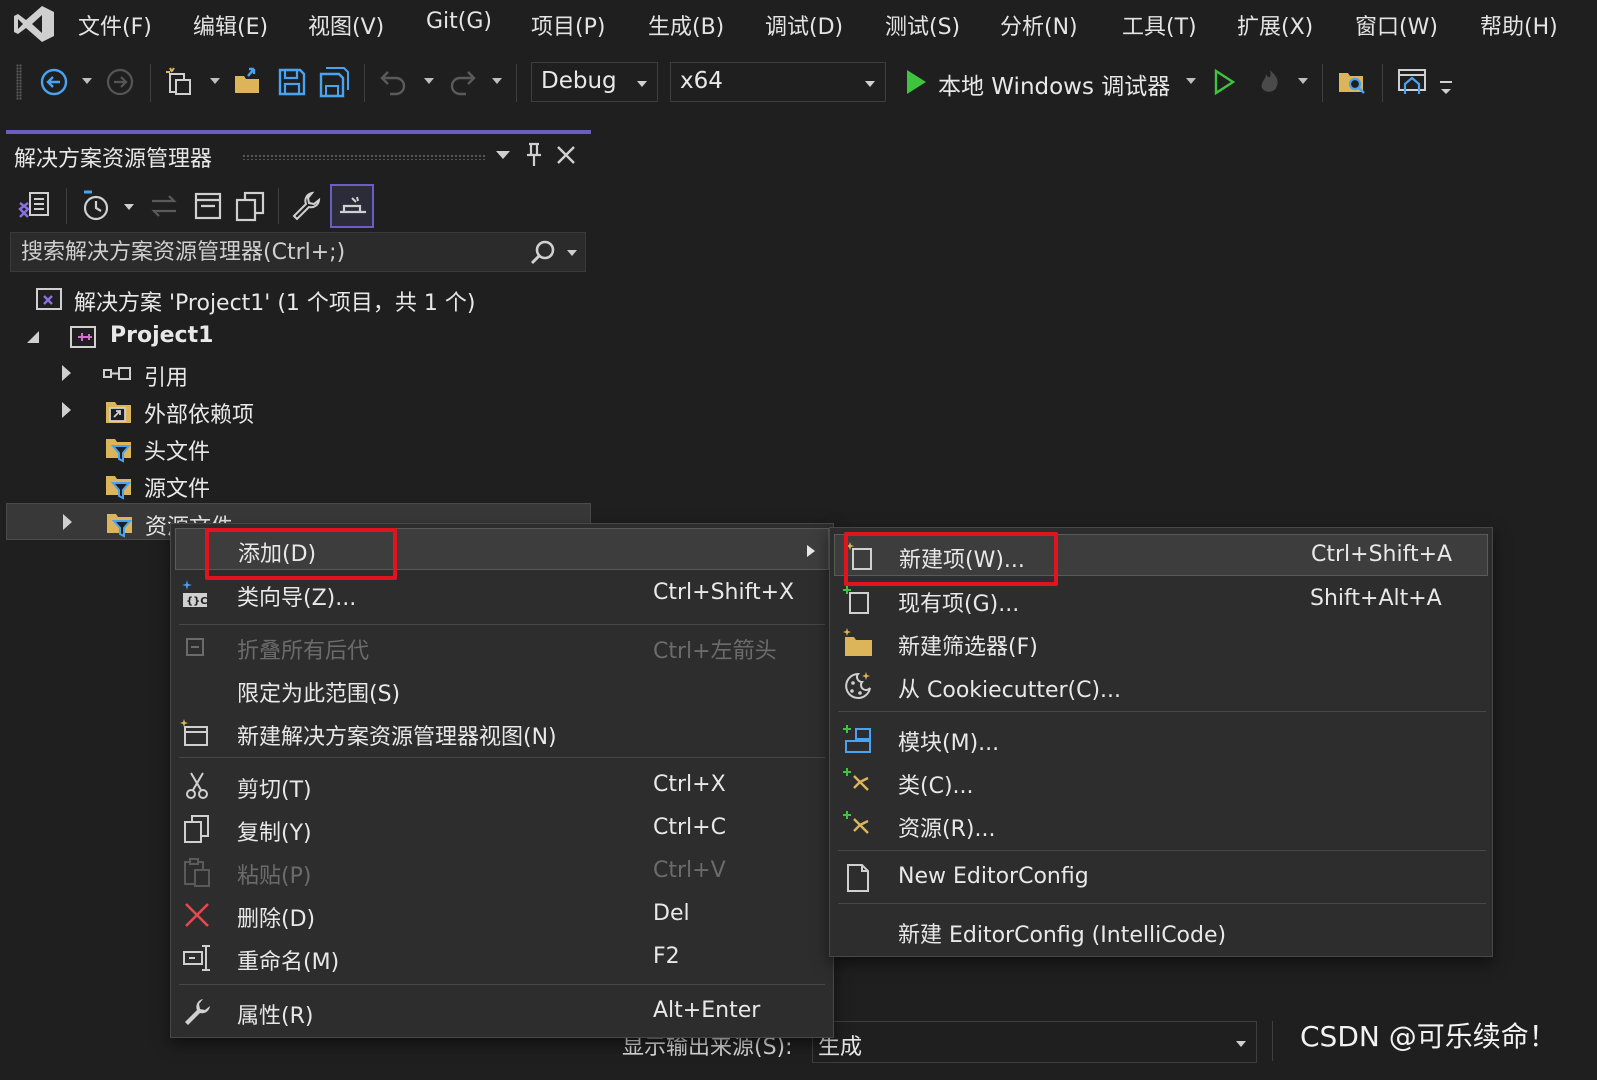  I want to click on pending-changes-filter-icon, so click(97, 206).